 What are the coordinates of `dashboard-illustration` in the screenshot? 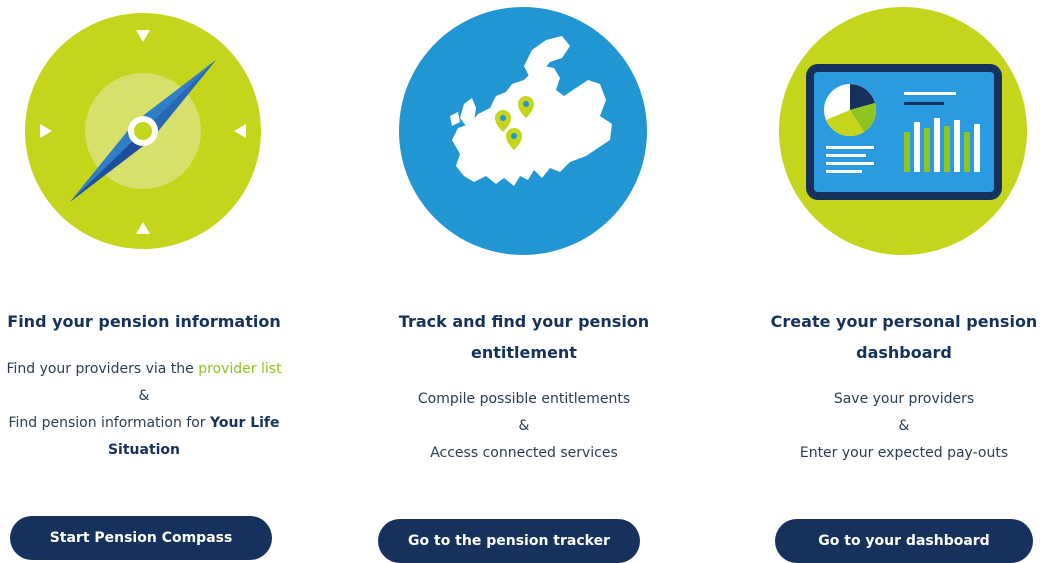 It's located at (900, 130).